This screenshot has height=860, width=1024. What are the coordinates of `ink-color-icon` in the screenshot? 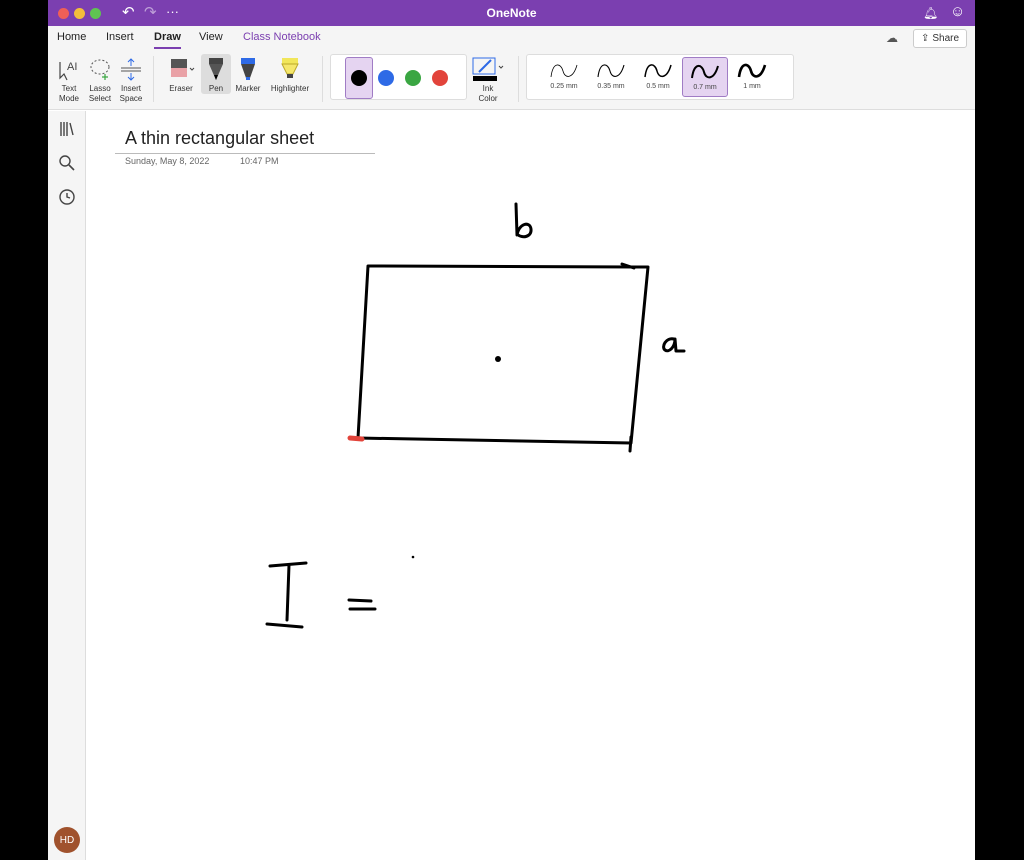 It's located at (488, 69).